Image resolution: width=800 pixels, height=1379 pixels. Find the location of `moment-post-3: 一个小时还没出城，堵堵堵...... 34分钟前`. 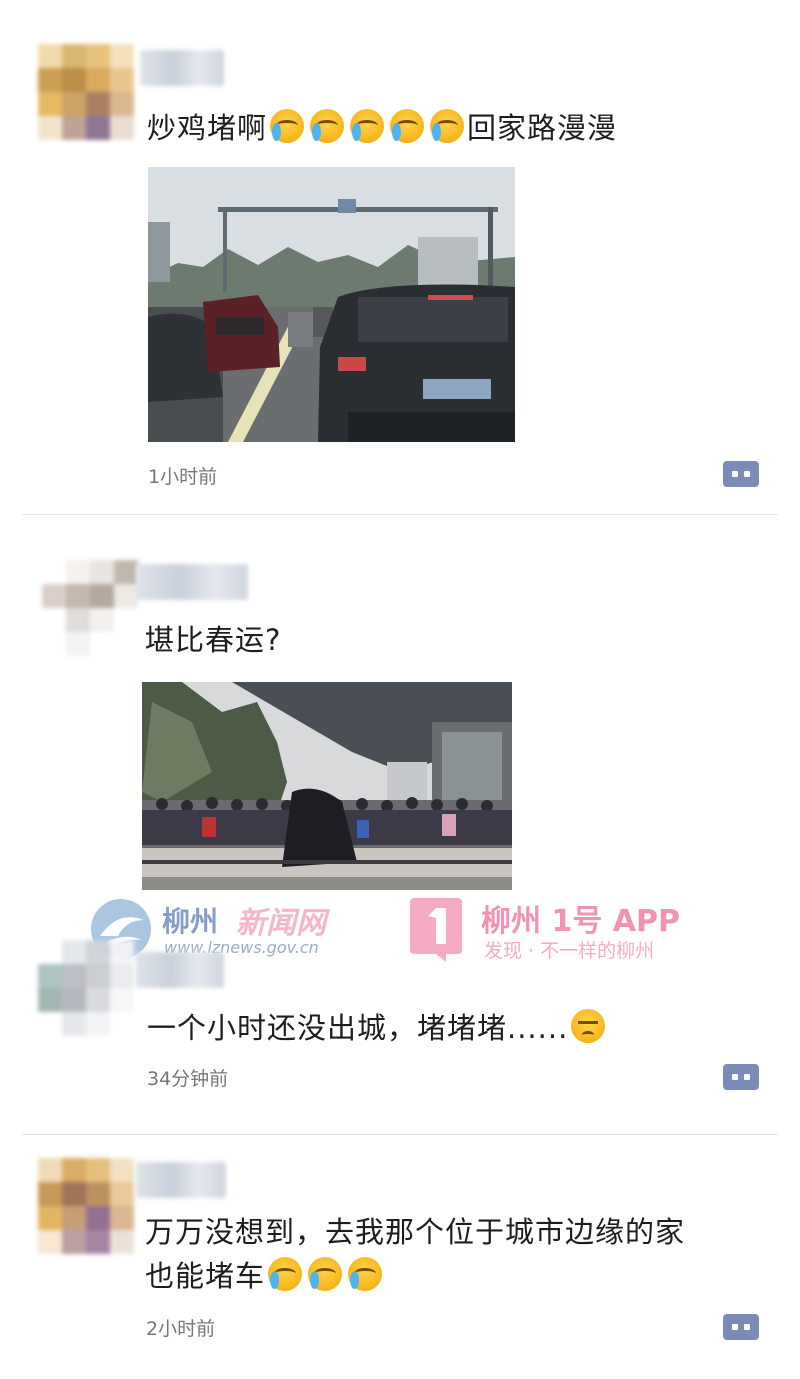

moment-post-3: 一个小时还没出城，堵堵堵...... 34分钟前 is located at coordinates (400, 1030).